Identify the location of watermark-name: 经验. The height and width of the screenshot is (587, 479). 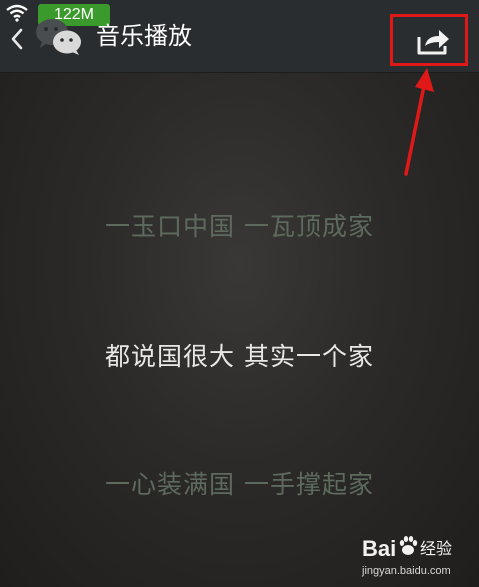
(436, 548).